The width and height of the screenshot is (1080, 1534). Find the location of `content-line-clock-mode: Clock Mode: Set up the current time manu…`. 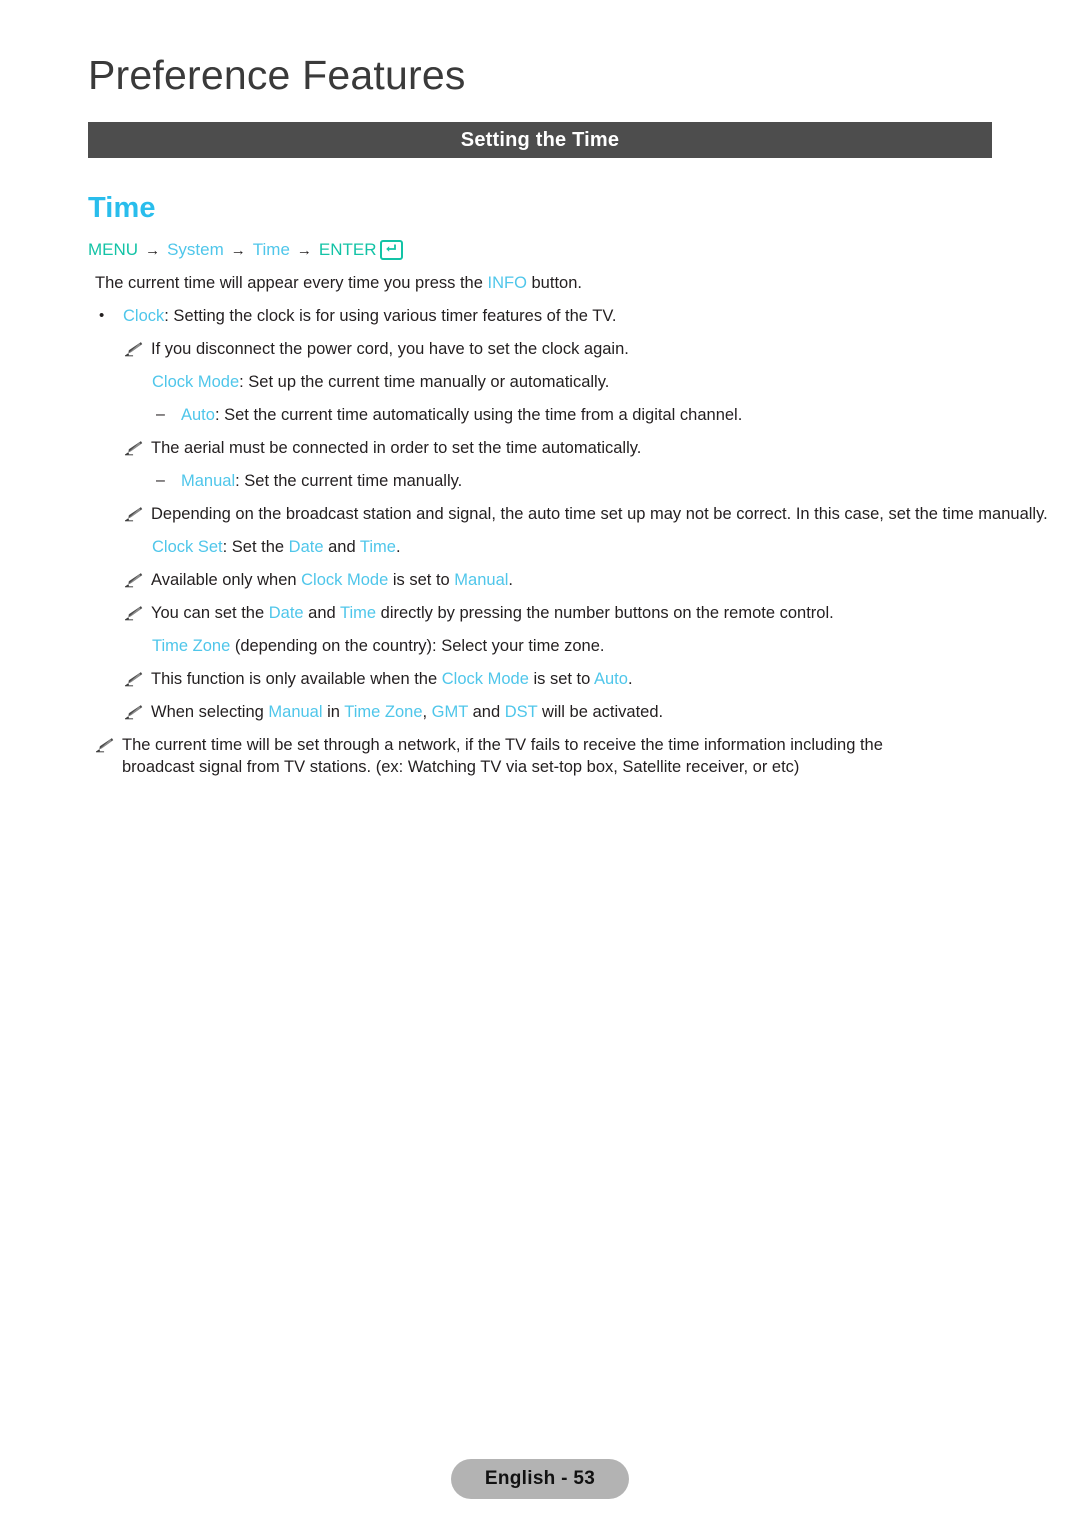

content-line-clock-mode: Clock Mode: Set up the current time manu… is located at coordinates (540, 382).